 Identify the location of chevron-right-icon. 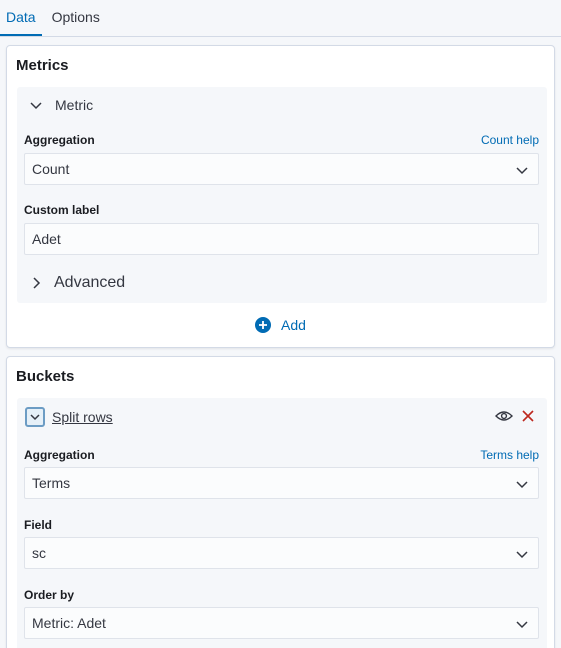
(36, 283).